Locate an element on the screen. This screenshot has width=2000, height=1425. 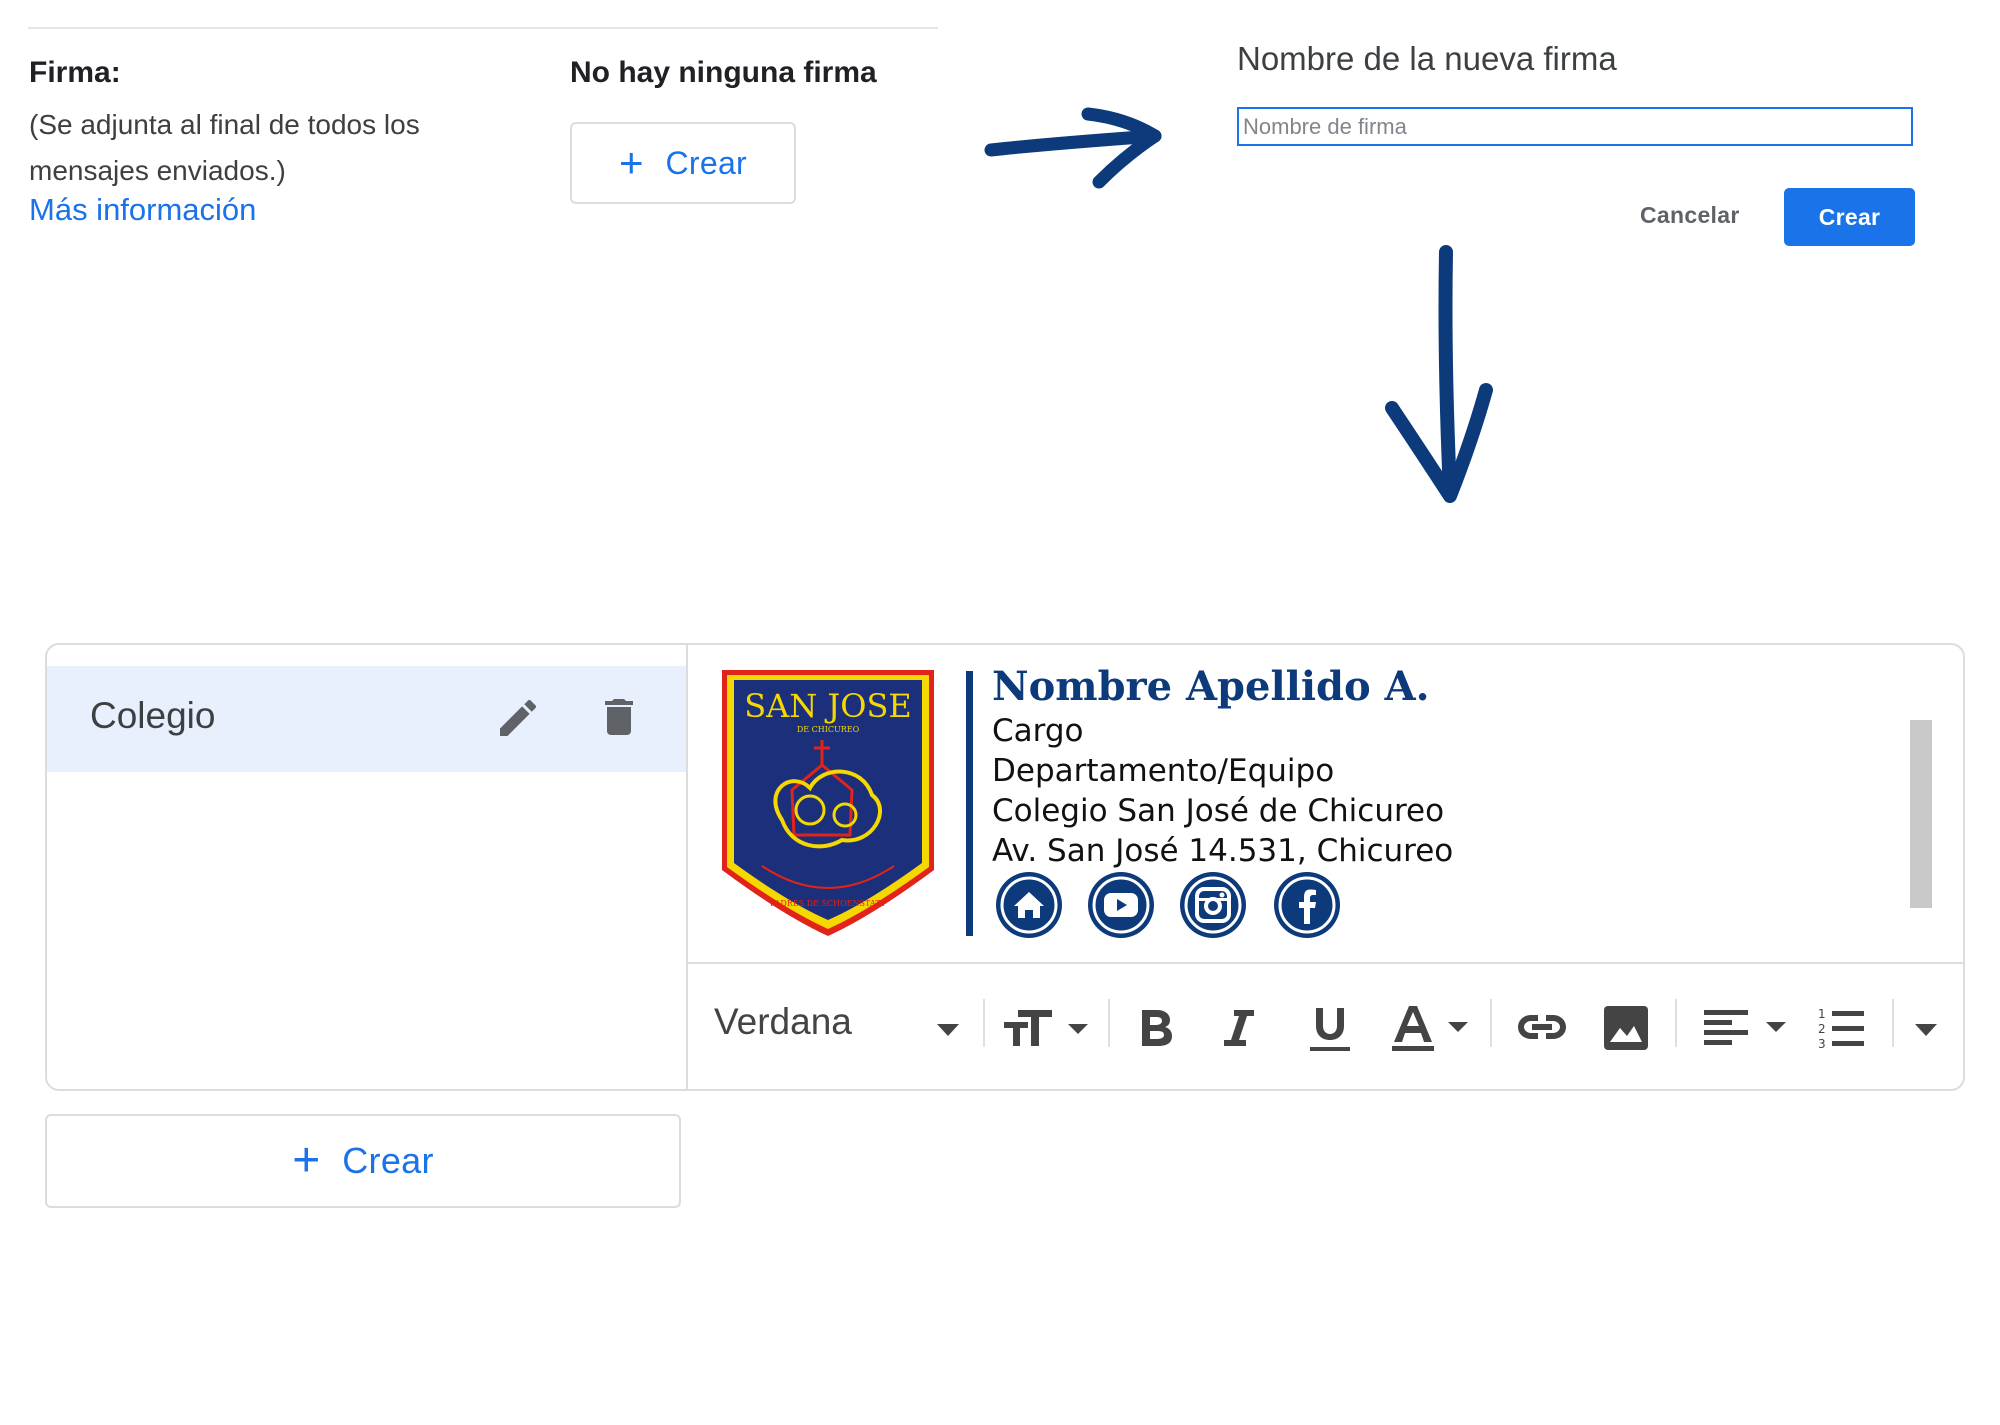
font-size-icon is located at coordinates (1047, 1026).